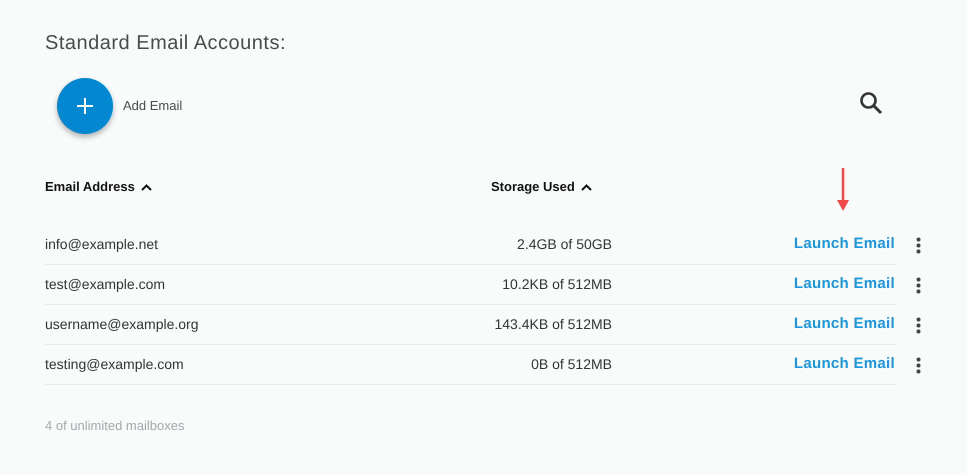 The width and height of the screenshot is (967, 475). I want to click on page-title: Standard Email Accounts:, so click(166, 43).